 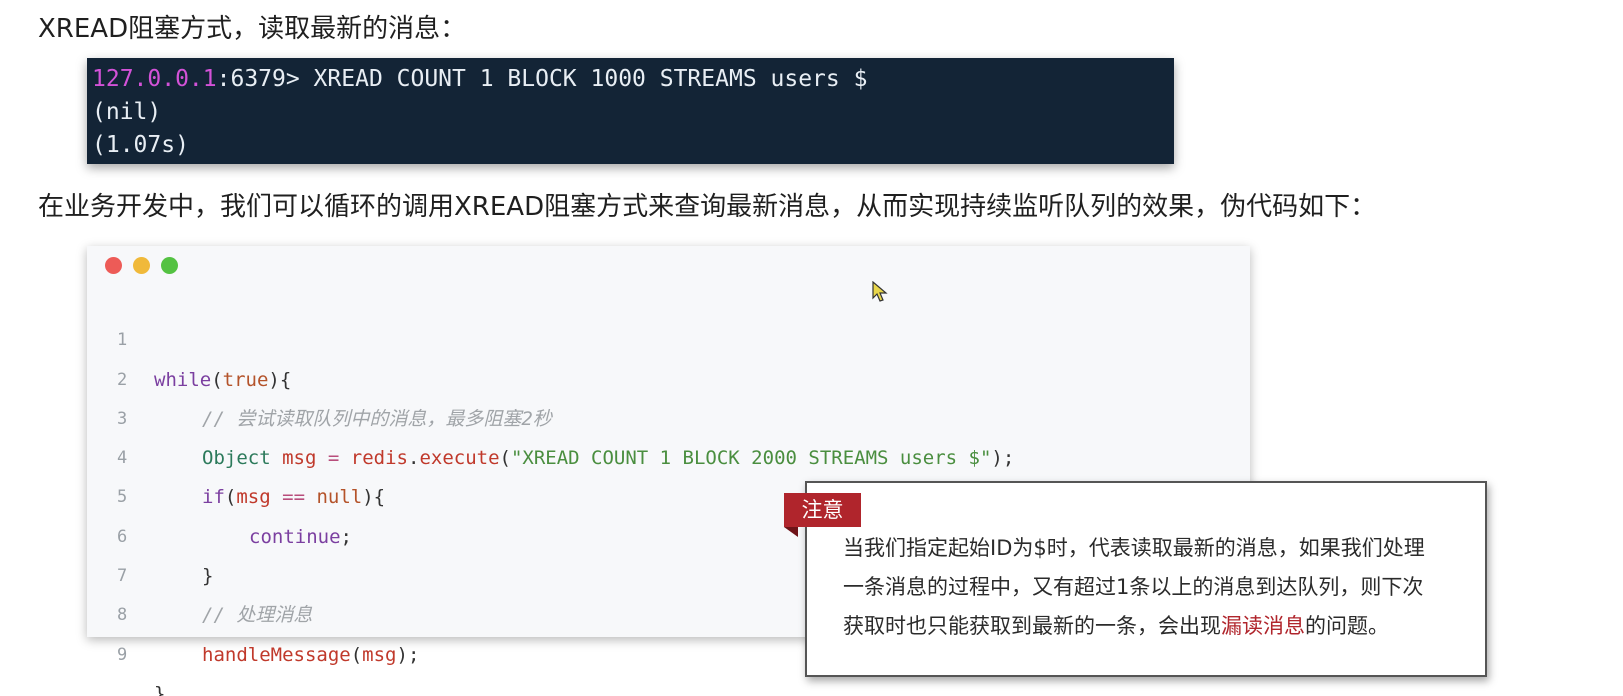 I want to click on code-line: 6 }, so click(x=150, y=532).